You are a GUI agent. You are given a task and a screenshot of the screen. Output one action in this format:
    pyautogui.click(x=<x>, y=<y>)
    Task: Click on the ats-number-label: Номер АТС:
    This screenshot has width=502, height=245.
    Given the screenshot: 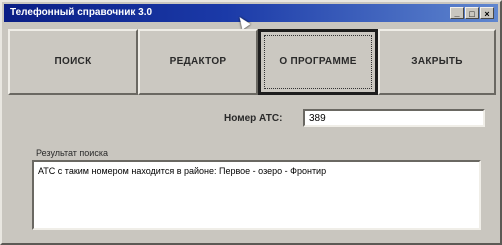 What is the action you would take?
    pyautogui.click(x=253, y=118)
    